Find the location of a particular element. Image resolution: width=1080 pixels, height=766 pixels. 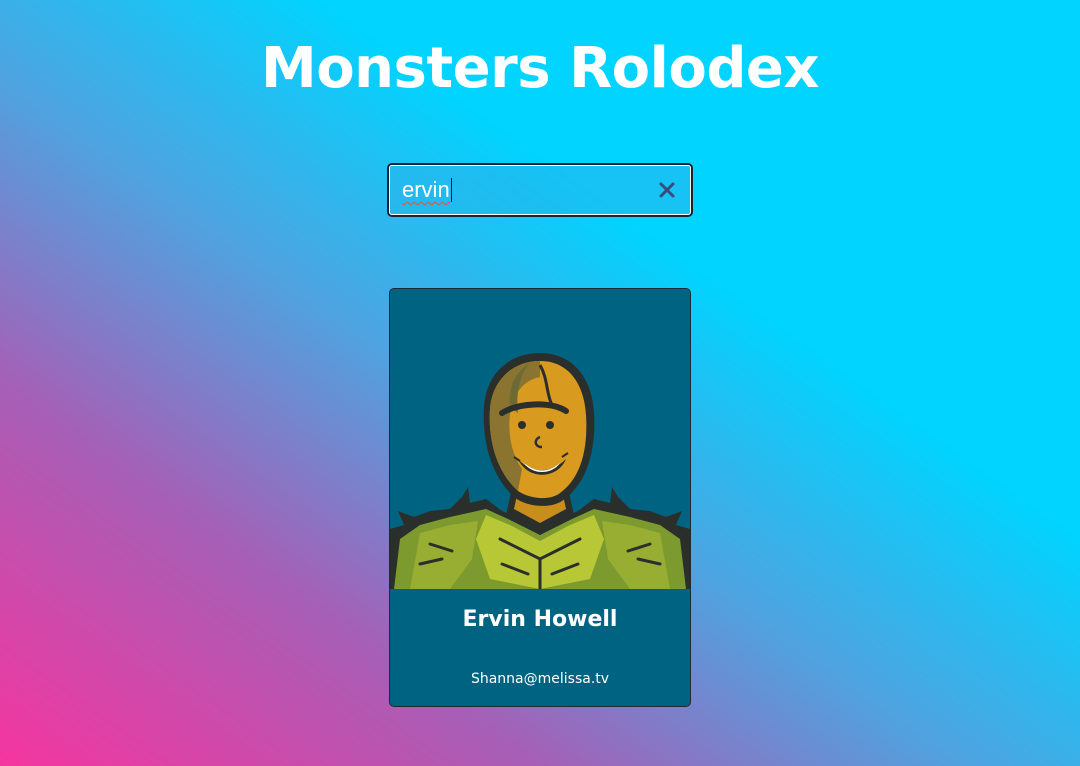

close-icon is located at coordinates (667, 190).